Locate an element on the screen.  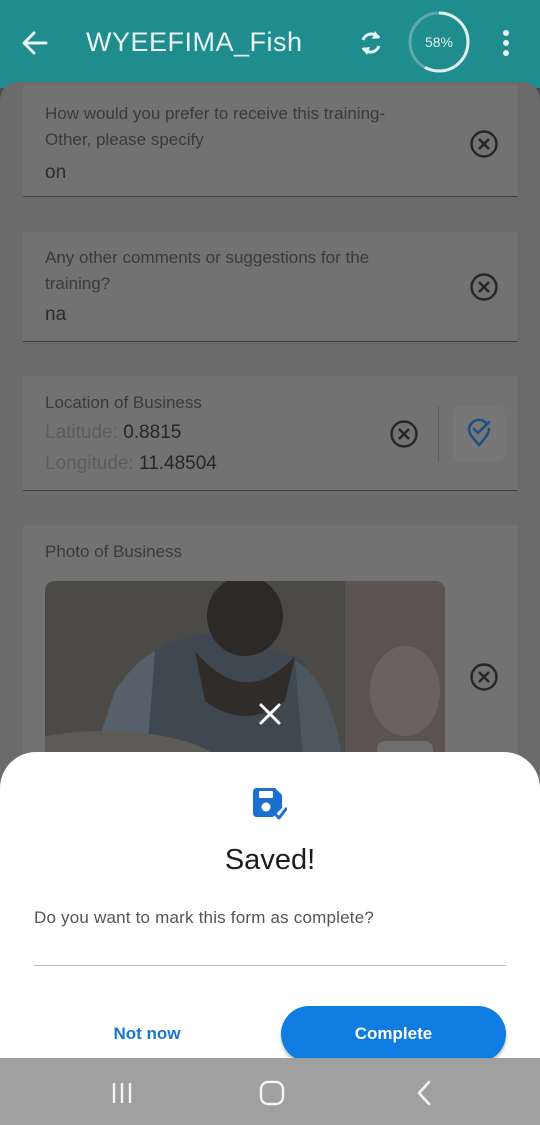
location-pin-icon is located at coordinates (479, 432).